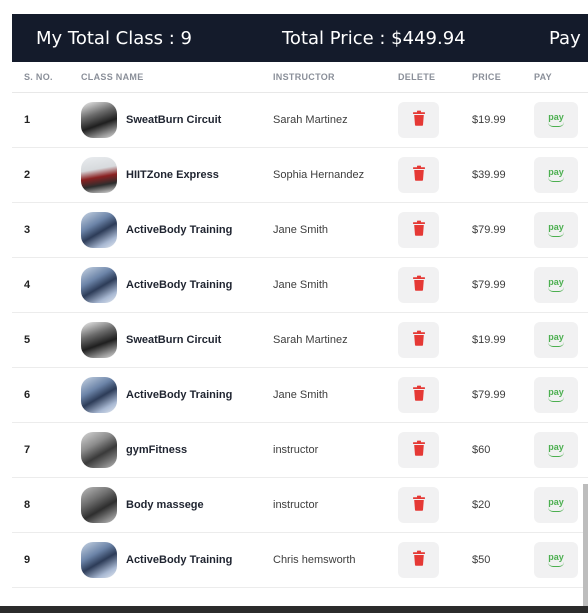  Describe the element at coordinates (319, 175) in the screenshot. I see `instructor-name: Sophia Hernandez` at that location.